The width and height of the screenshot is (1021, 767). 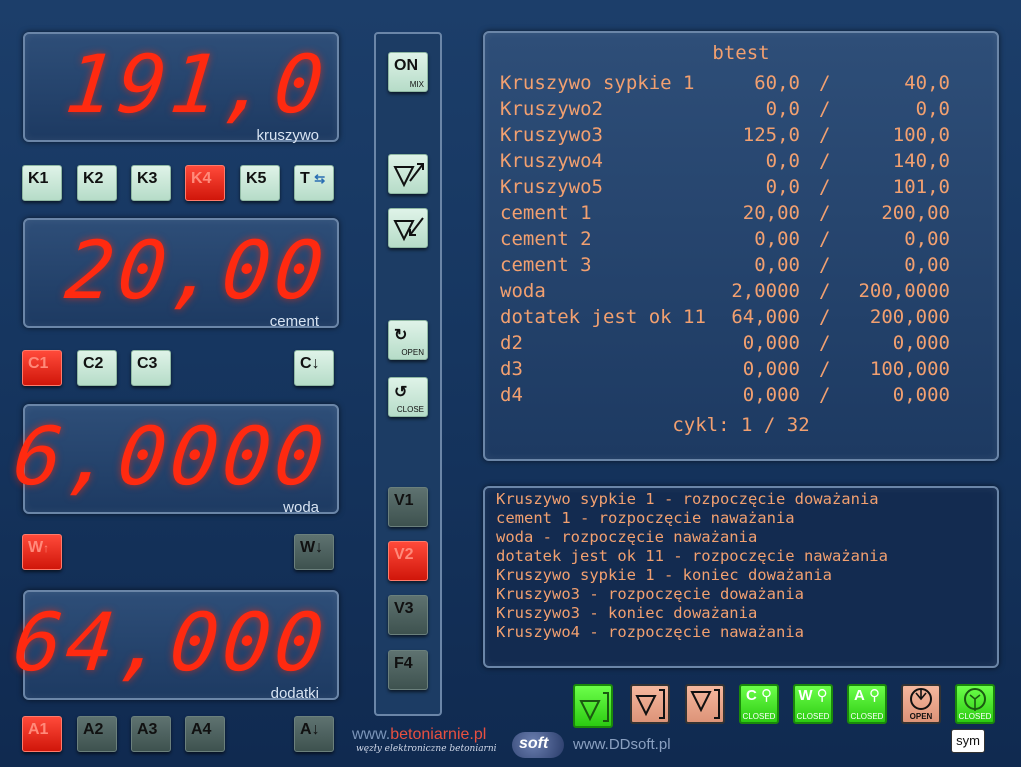 What do you see at coordinates (546, 239) in the screenshot?
I see `recipe-row-name: cement 2` at bounding box center [546, 239].